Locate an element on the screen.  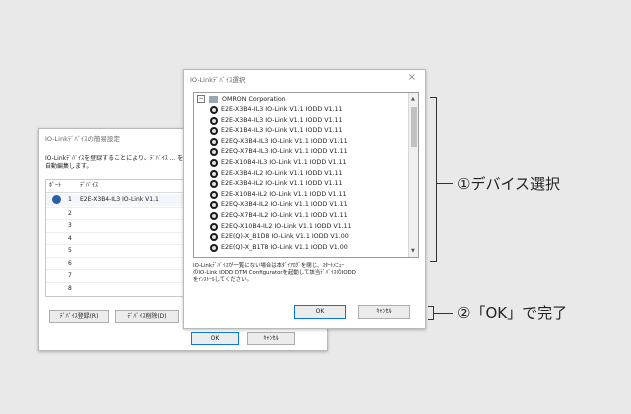
port-device-name: E2E-X3B4-IL3 IO-Link V1.1 is located at coordinates (119, 199).